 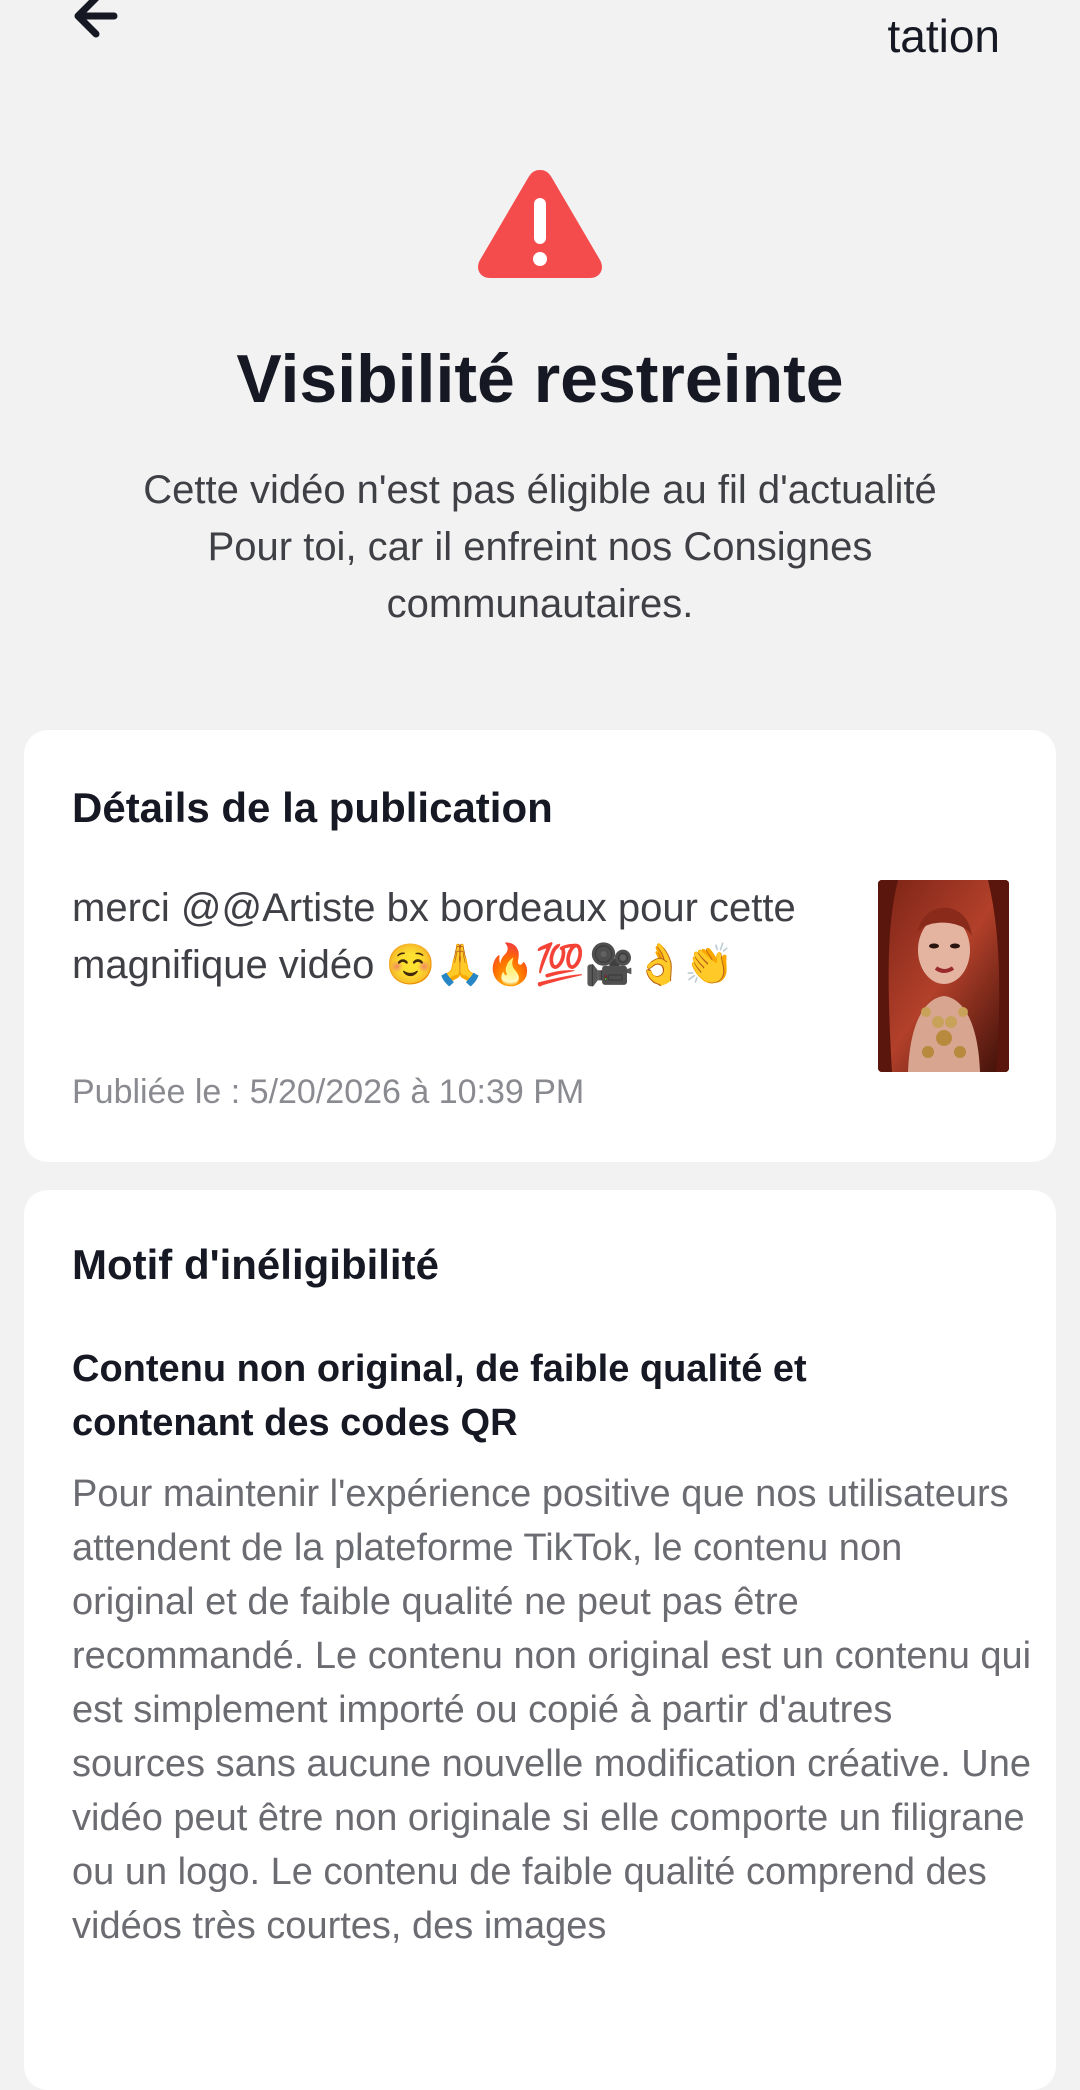 What do you see at coordinates (328, 1092) in the screenshot?
I see `post-published-date: Publiée le : 5/20/2026 à 10:39 PM` at bounding box center [328, 1092].